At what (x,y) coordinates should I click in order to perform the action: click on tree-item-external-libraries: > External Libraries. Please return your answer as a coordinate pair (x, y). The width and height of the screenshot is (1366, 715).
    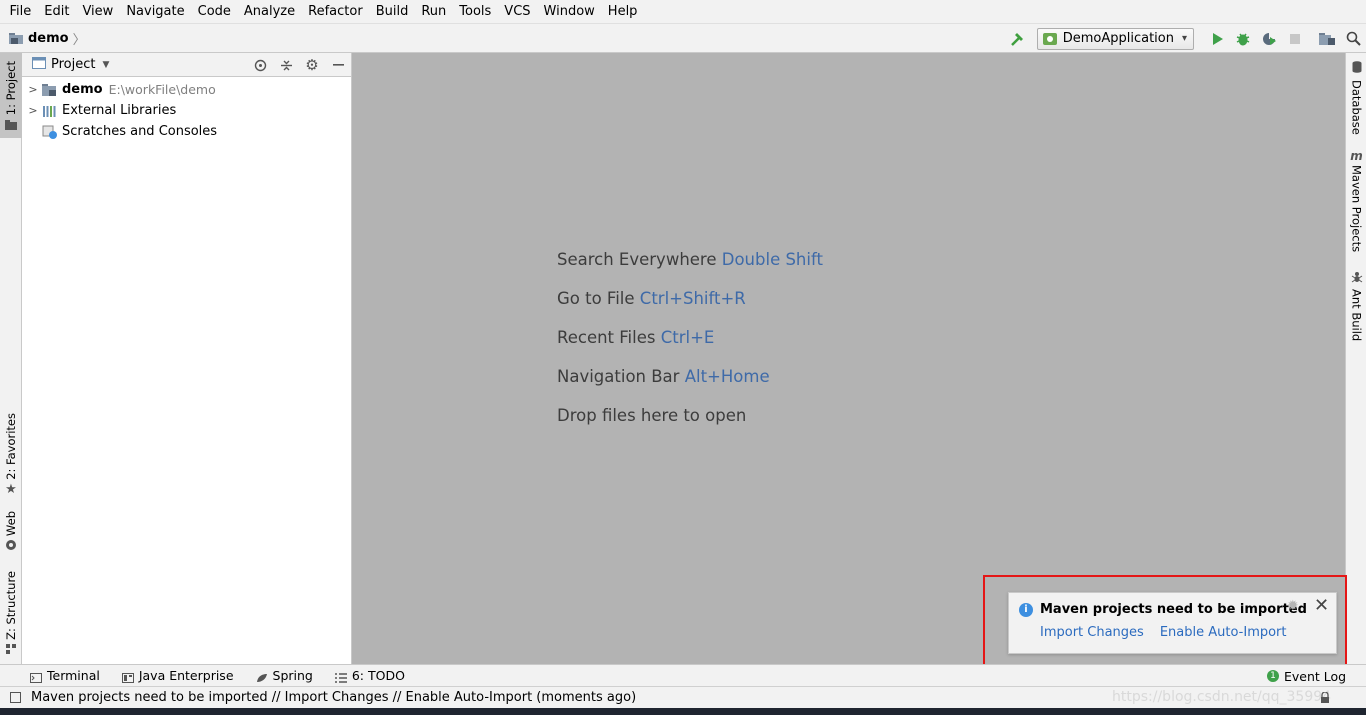
    Looking at the image, I should click on (186, 110).